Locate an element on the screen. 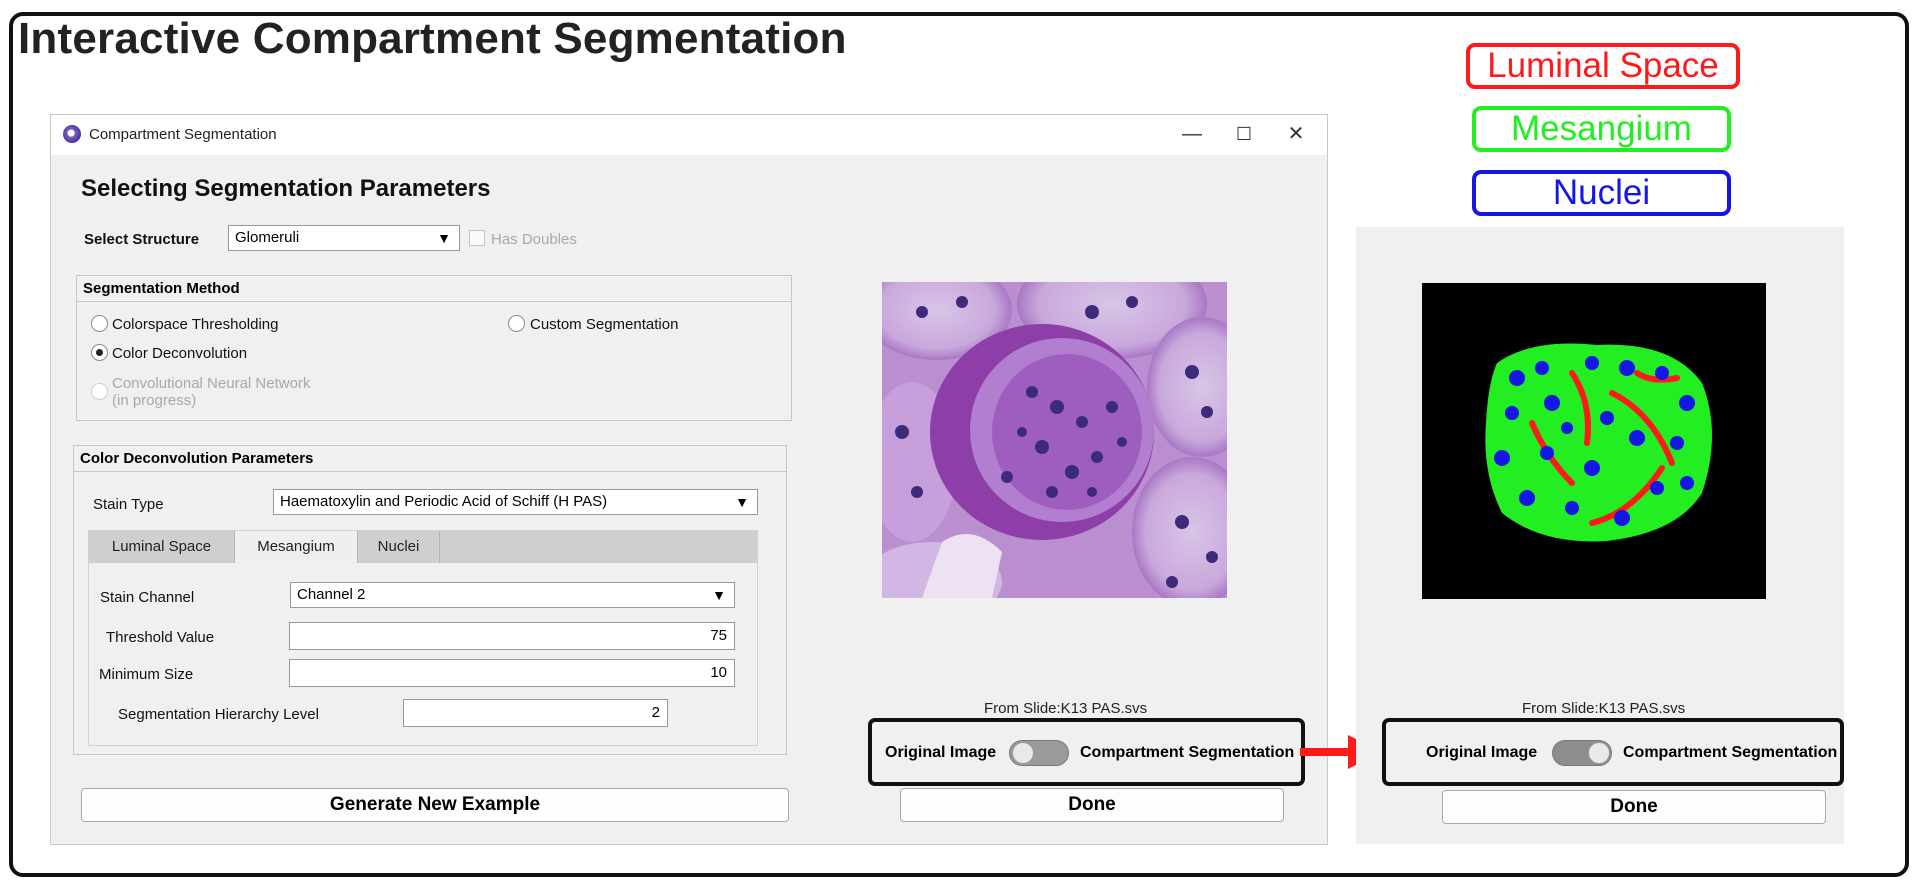  channel-tab-strip: Luminal Space Mesangium Nuclei is located at coordinates (423, 547).